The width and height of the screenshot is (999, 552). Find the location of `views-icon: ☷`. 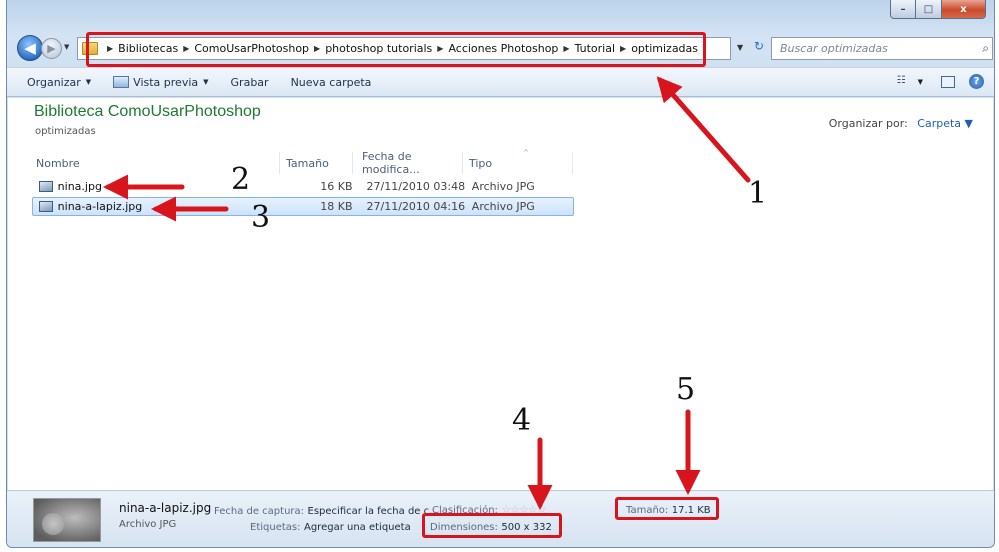

views-icon: ☷ is located at coordinates (905, 82).